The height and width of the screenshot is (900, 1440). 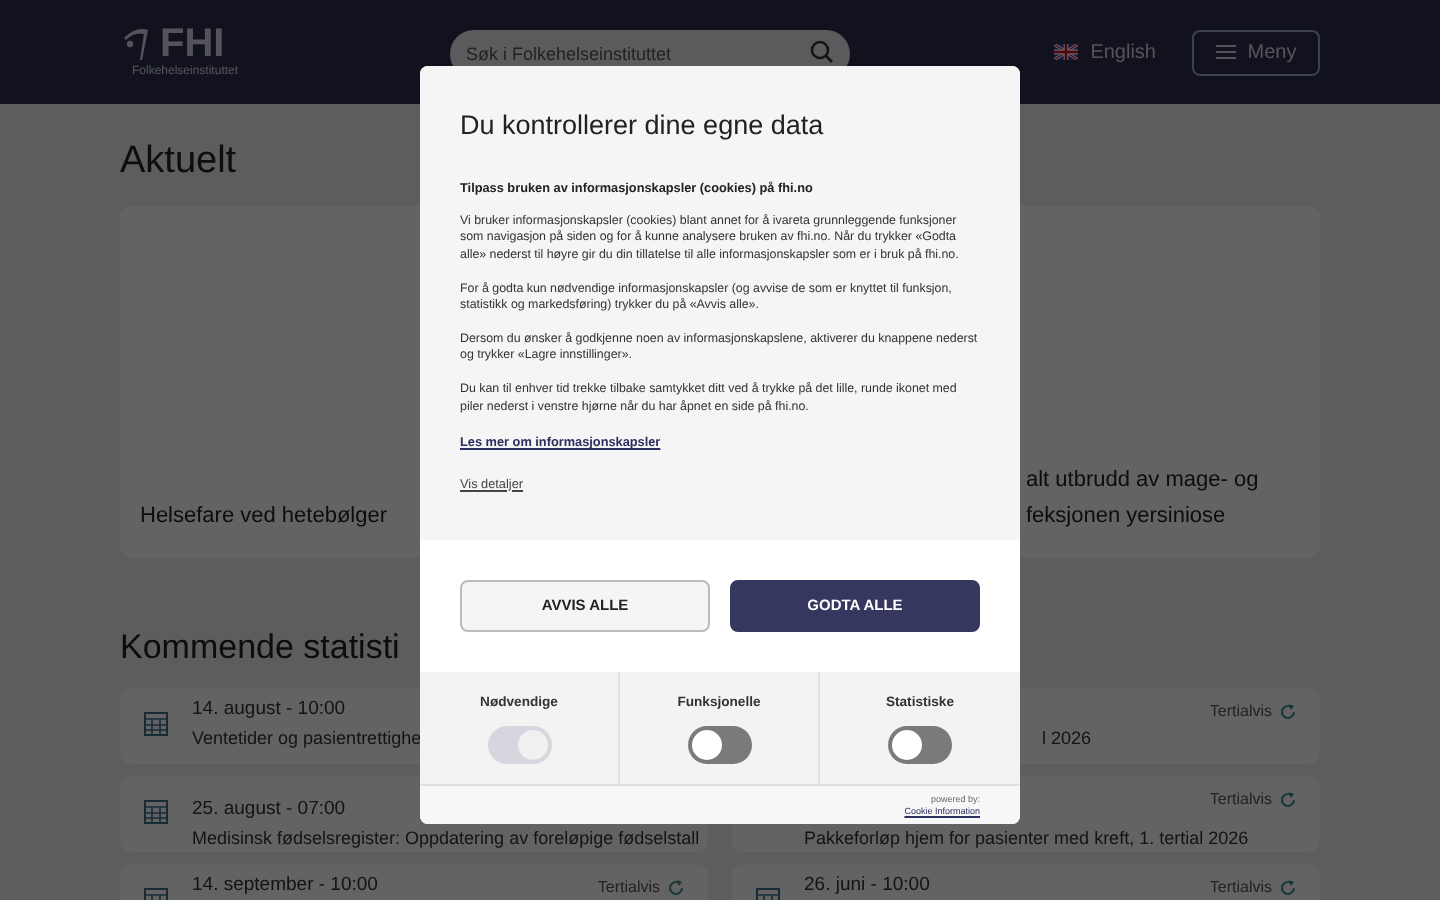 What do you see at coordinates (307, 738) in the screenshot?
I see `release-title: Ventetider og pasientrettighe` at bounding box center [307, 738].